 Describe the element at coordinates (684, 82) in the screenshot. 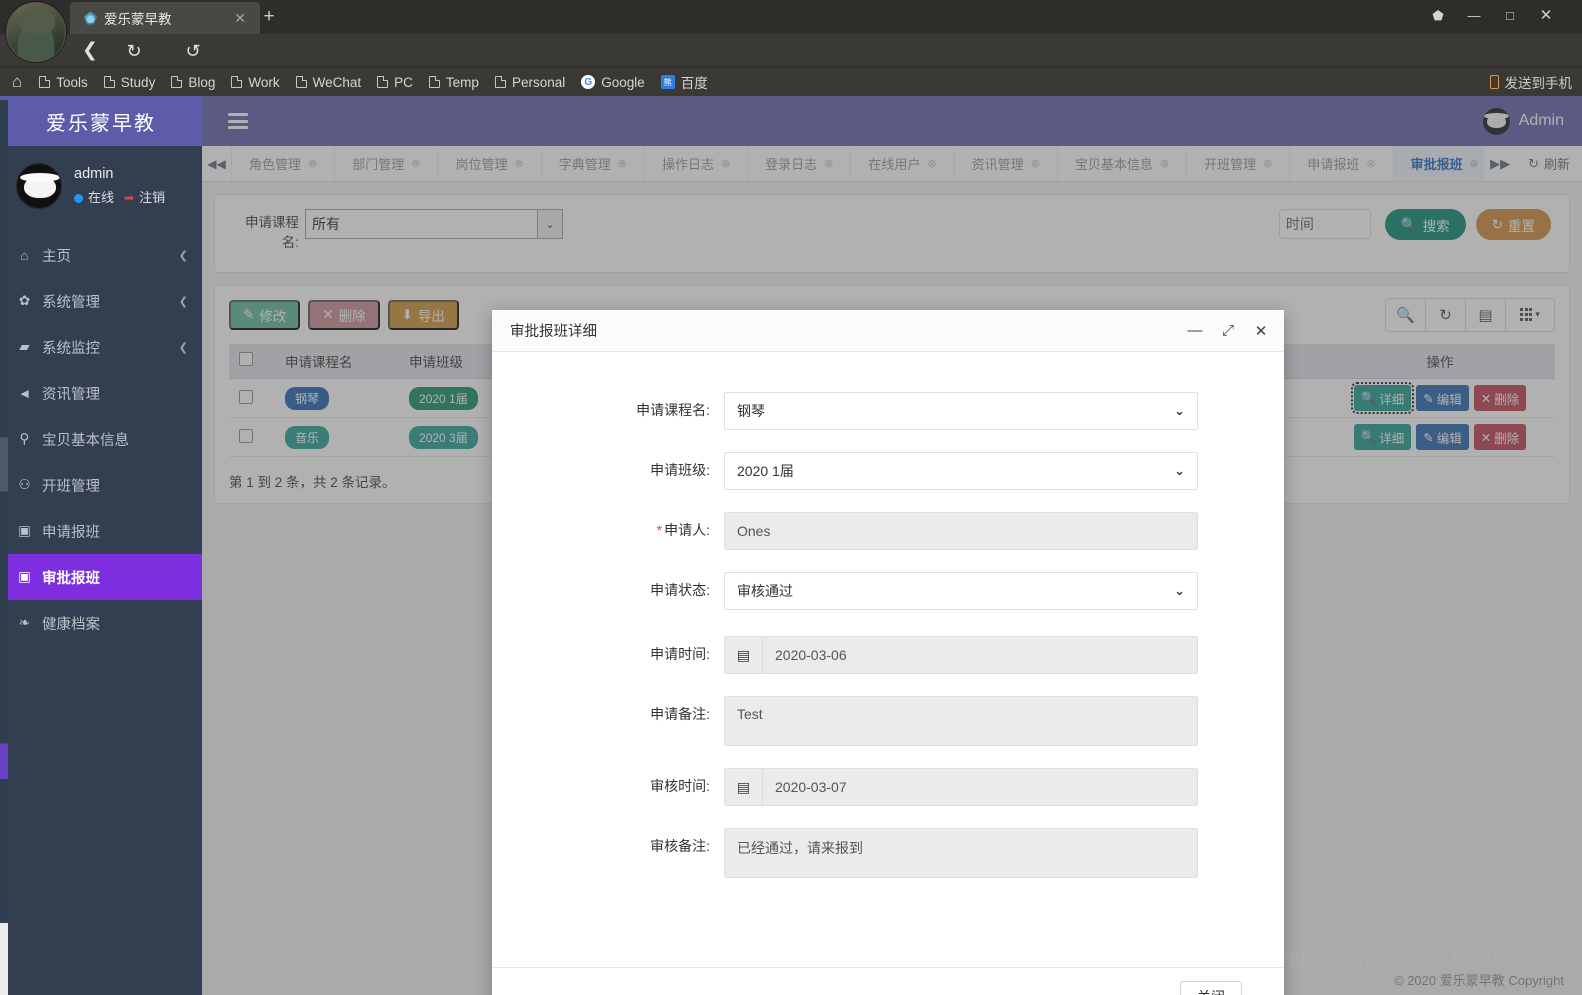

I see `bookmark-baidu: 熊百度` at that location.